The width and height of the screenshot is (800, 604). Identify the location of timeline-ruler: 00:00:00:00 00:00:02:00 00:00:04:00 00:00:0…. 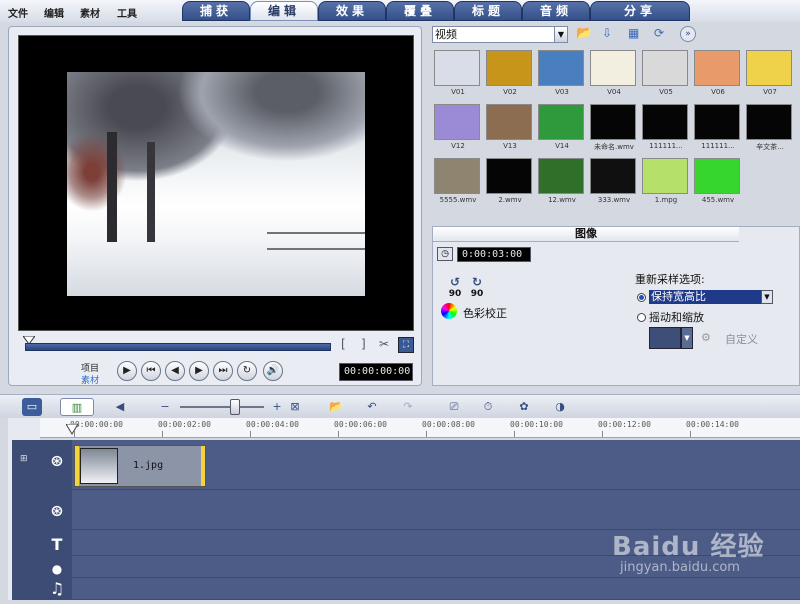
(420, 428).